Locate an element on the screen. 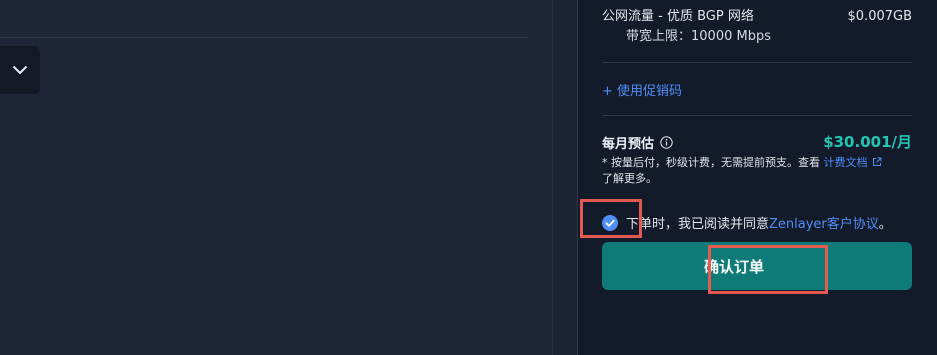  fee-price: $0.007GB is located at coordinates (879, 16).